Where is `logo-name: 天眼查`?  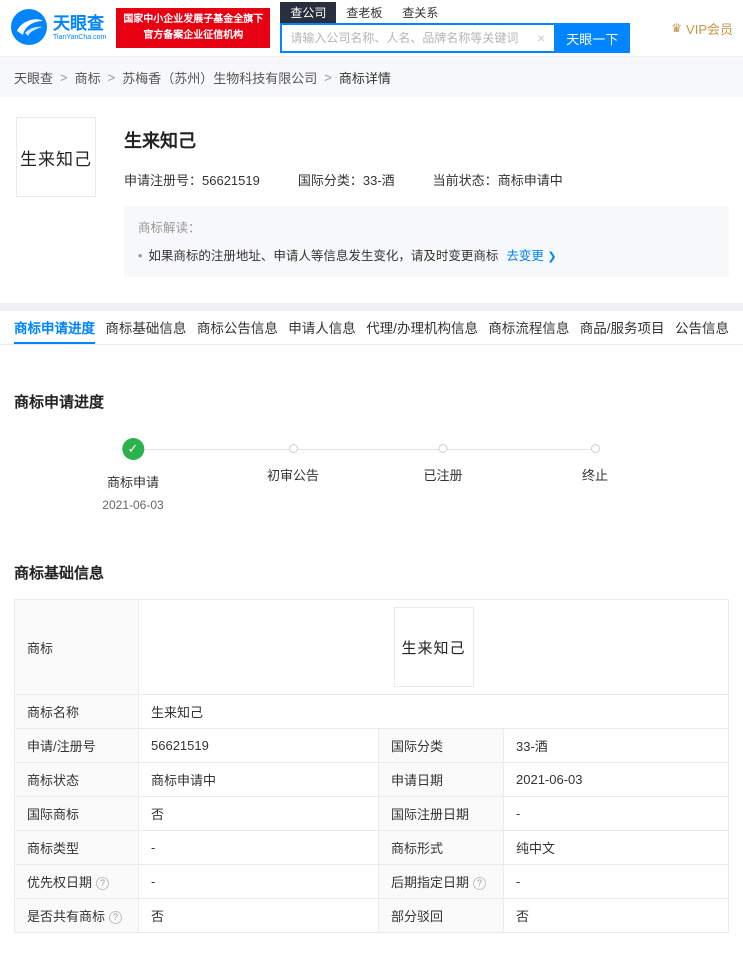
logo-name: 天眼查 is located at coordinates (78, 23).